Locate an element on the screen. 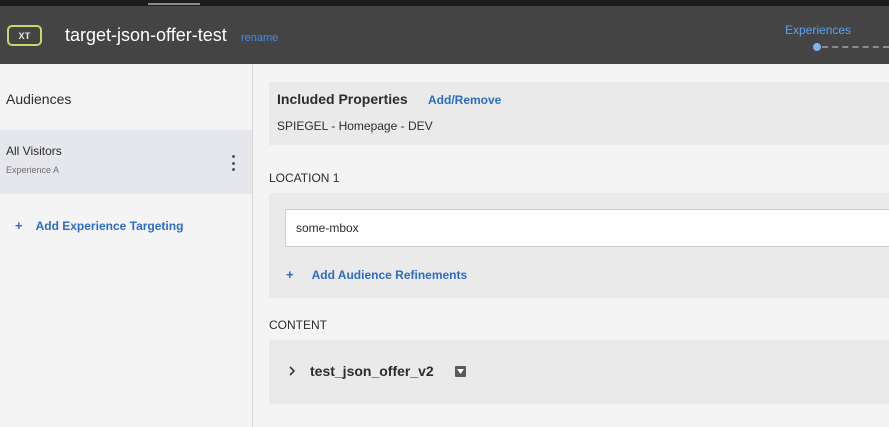  content-box: test_json_offer_v2 is located at coordinates (579, 372).